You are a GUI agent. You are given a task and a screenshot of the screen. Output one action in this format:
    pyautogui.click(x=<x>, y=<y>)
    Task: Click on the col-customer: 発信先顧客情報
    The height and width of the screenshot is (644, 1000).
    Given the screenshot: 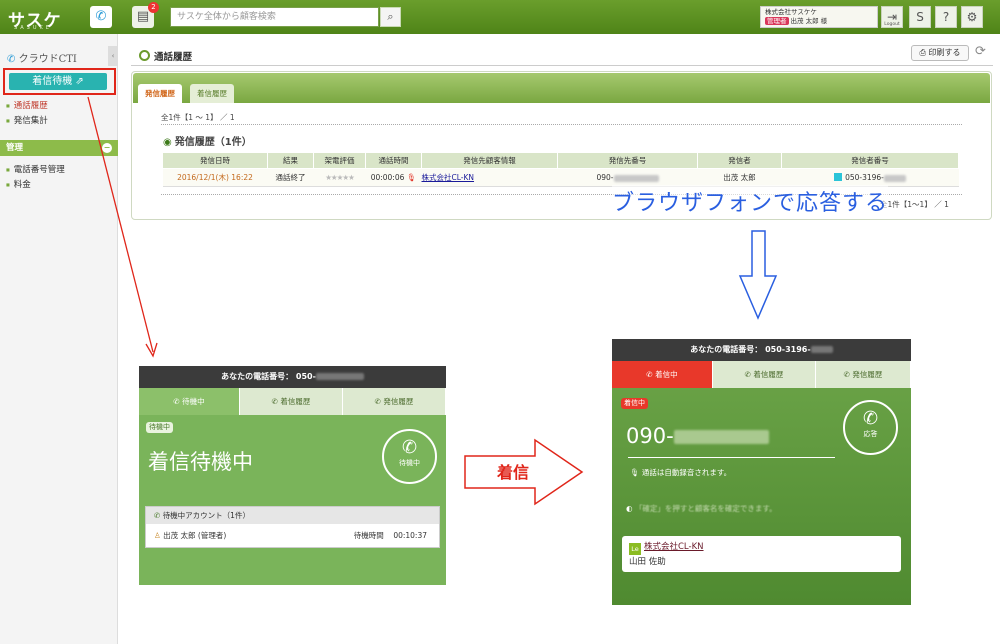 What is the action you would take?
    pyautogui.click(x=489, y=160)
    